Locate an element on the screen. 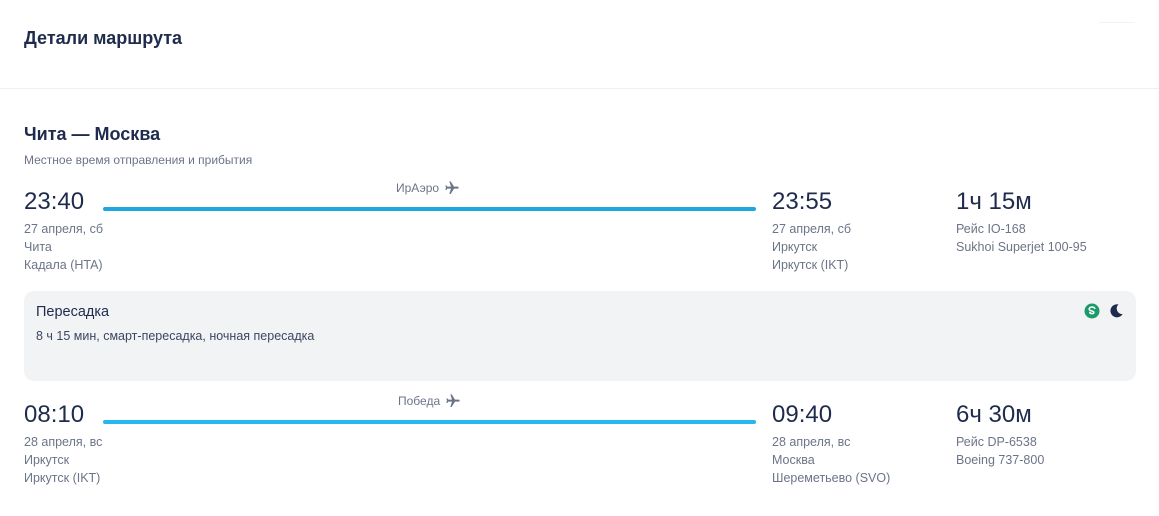 The height and width of the screenshot is (516, 1159). arrival-date: 27 апреля, сб is located at coordinates (812, 229).